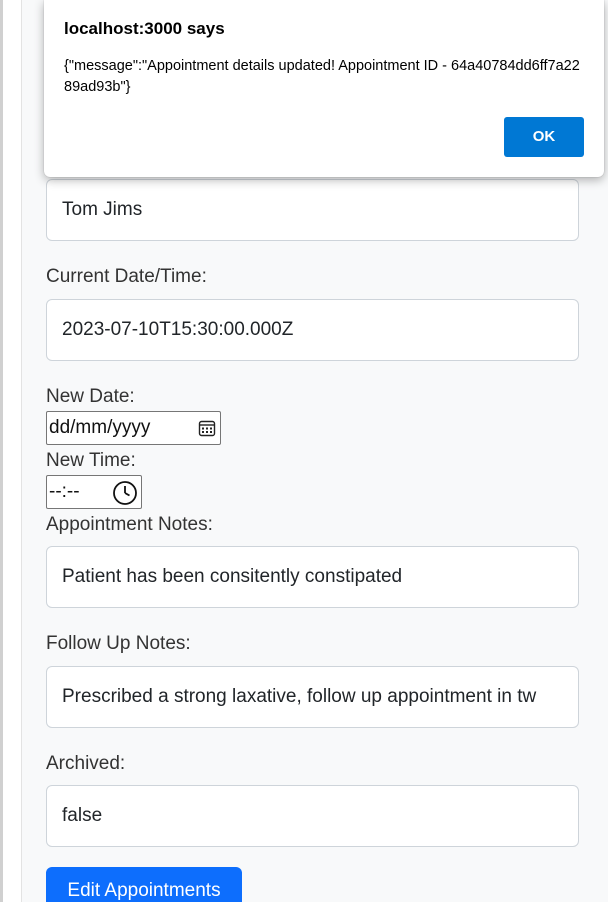  I want to click on appointment-notes-label: Appointment Notes:, so click(129, 524).